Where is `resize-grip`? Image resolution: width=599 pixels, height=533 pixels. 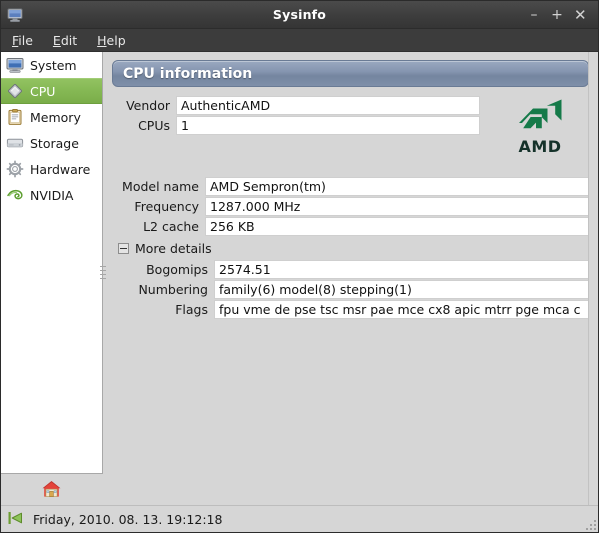
resize-grip is located at coordinates (590, 524).